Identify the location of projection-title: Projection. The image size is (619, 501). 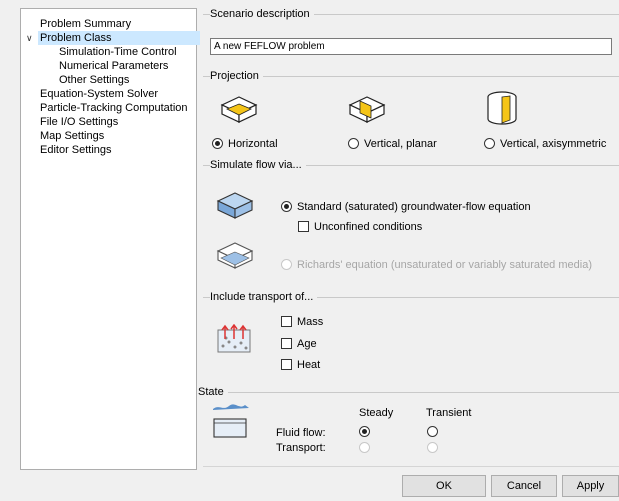
(236, 76).